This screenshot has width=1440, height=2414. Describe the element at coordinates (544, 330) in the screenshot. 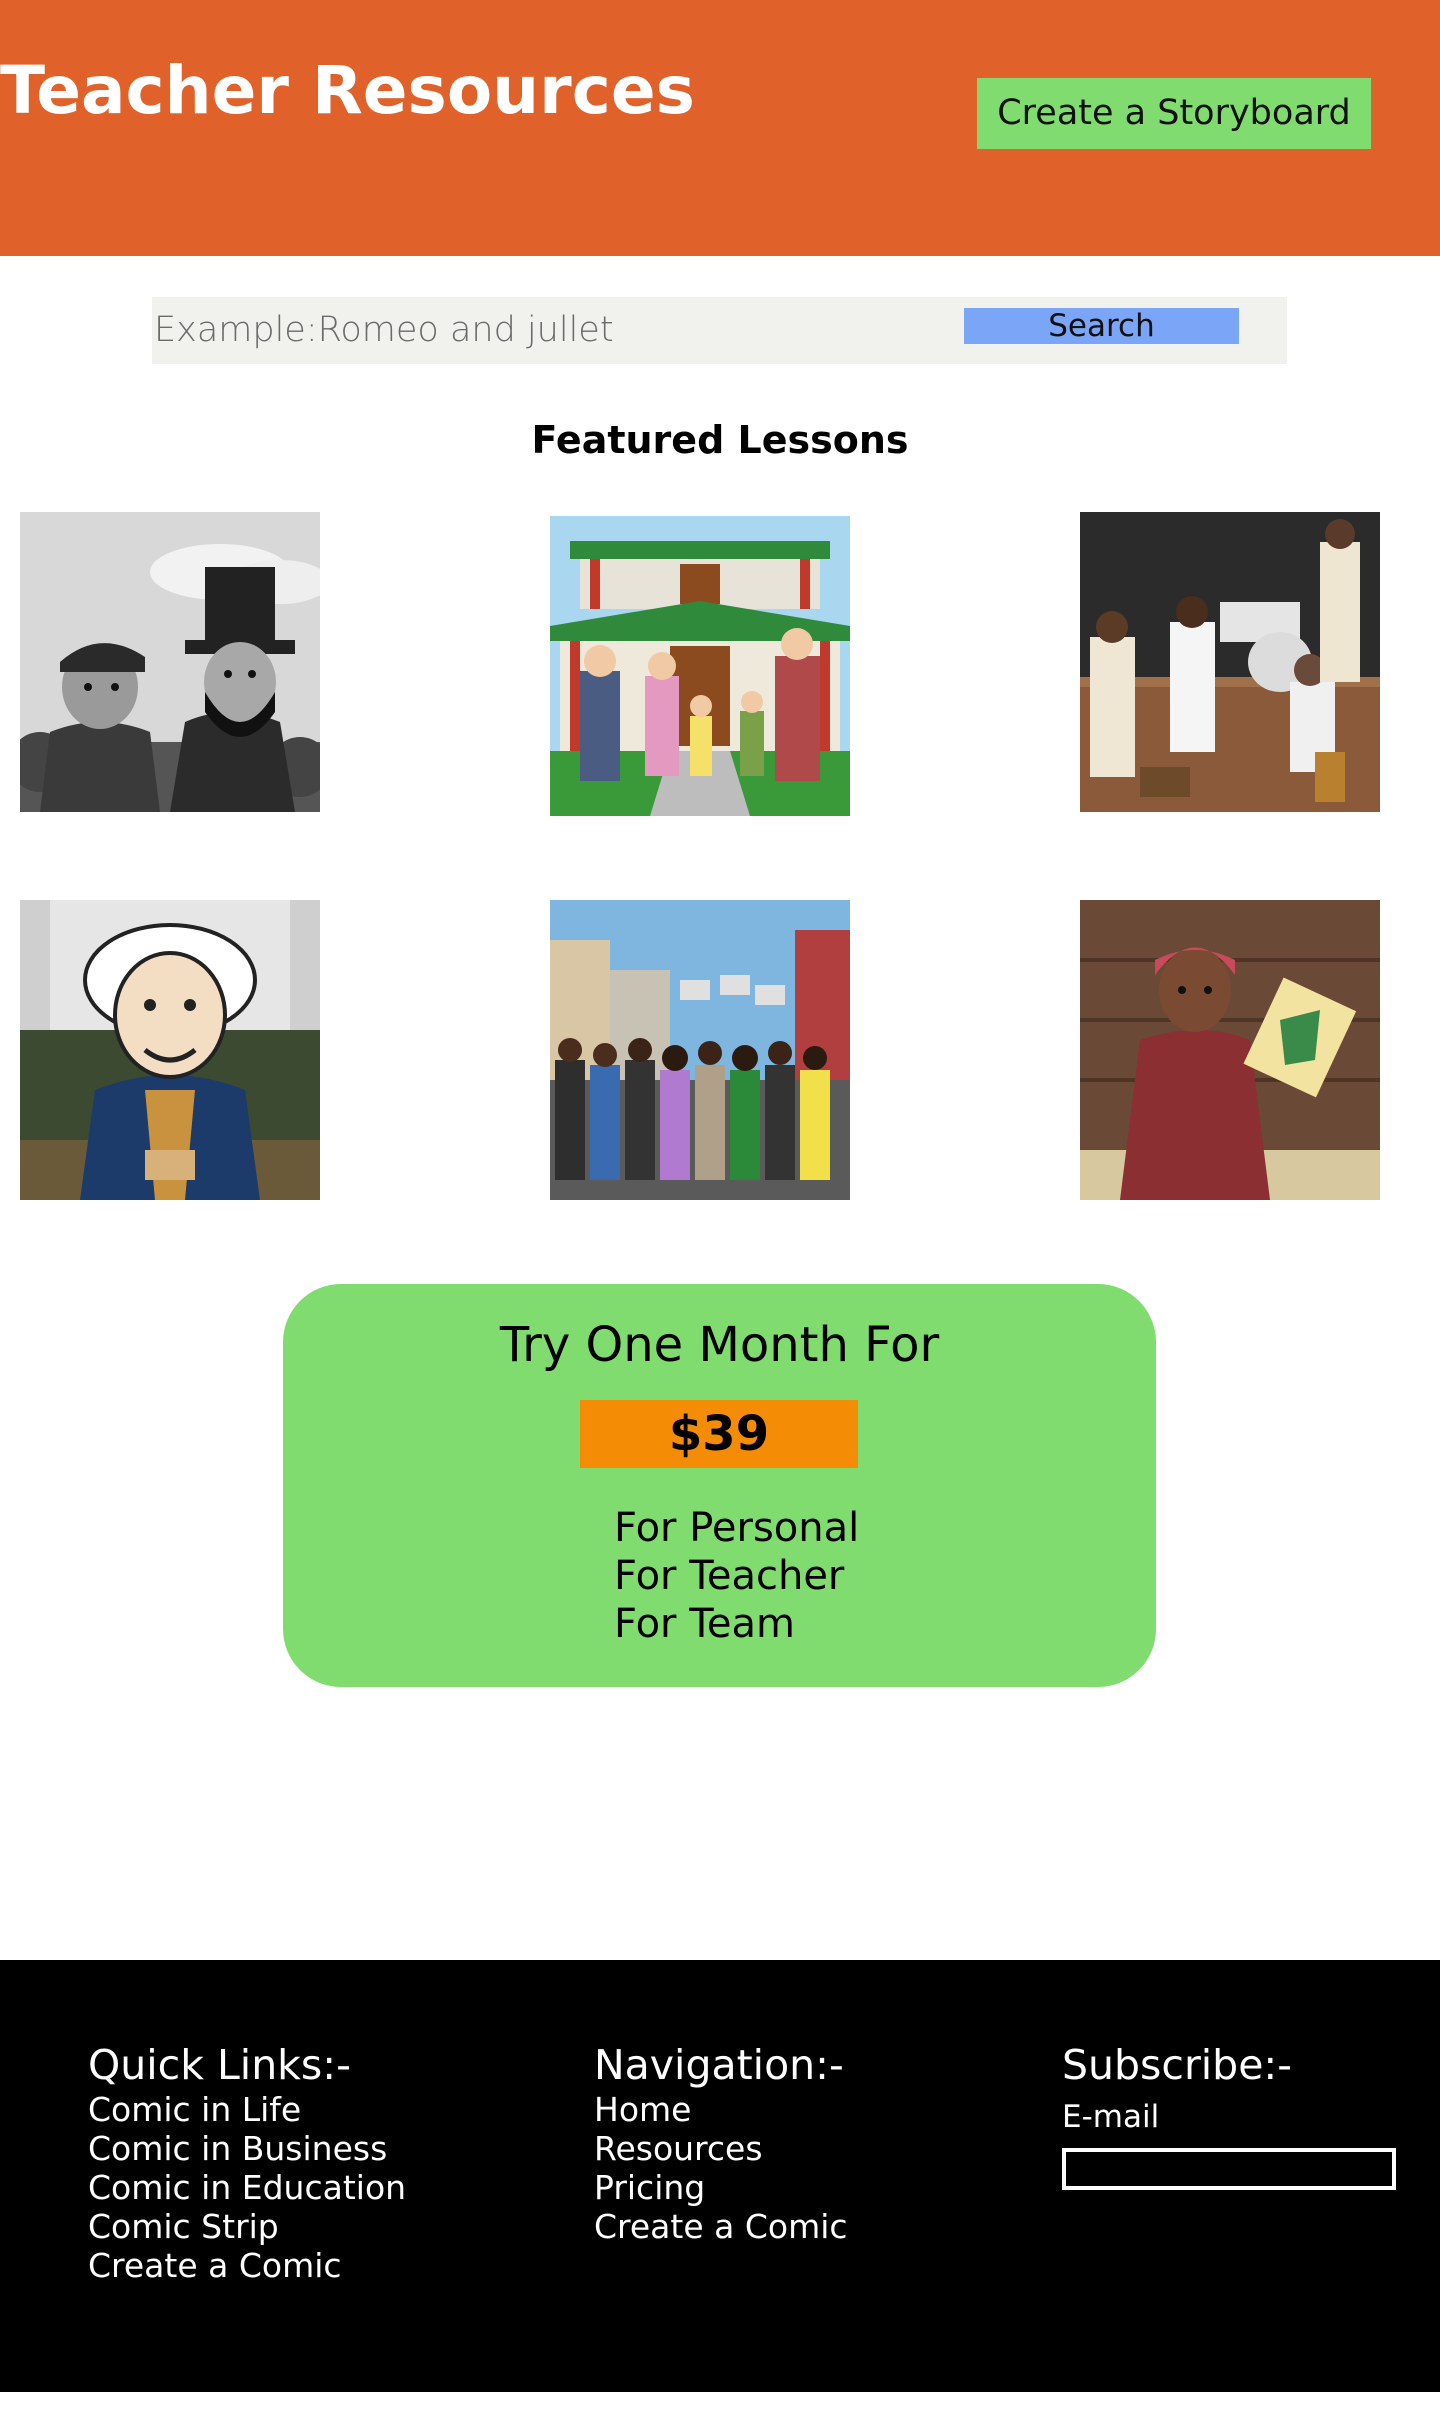

I see `search-input` at that location.